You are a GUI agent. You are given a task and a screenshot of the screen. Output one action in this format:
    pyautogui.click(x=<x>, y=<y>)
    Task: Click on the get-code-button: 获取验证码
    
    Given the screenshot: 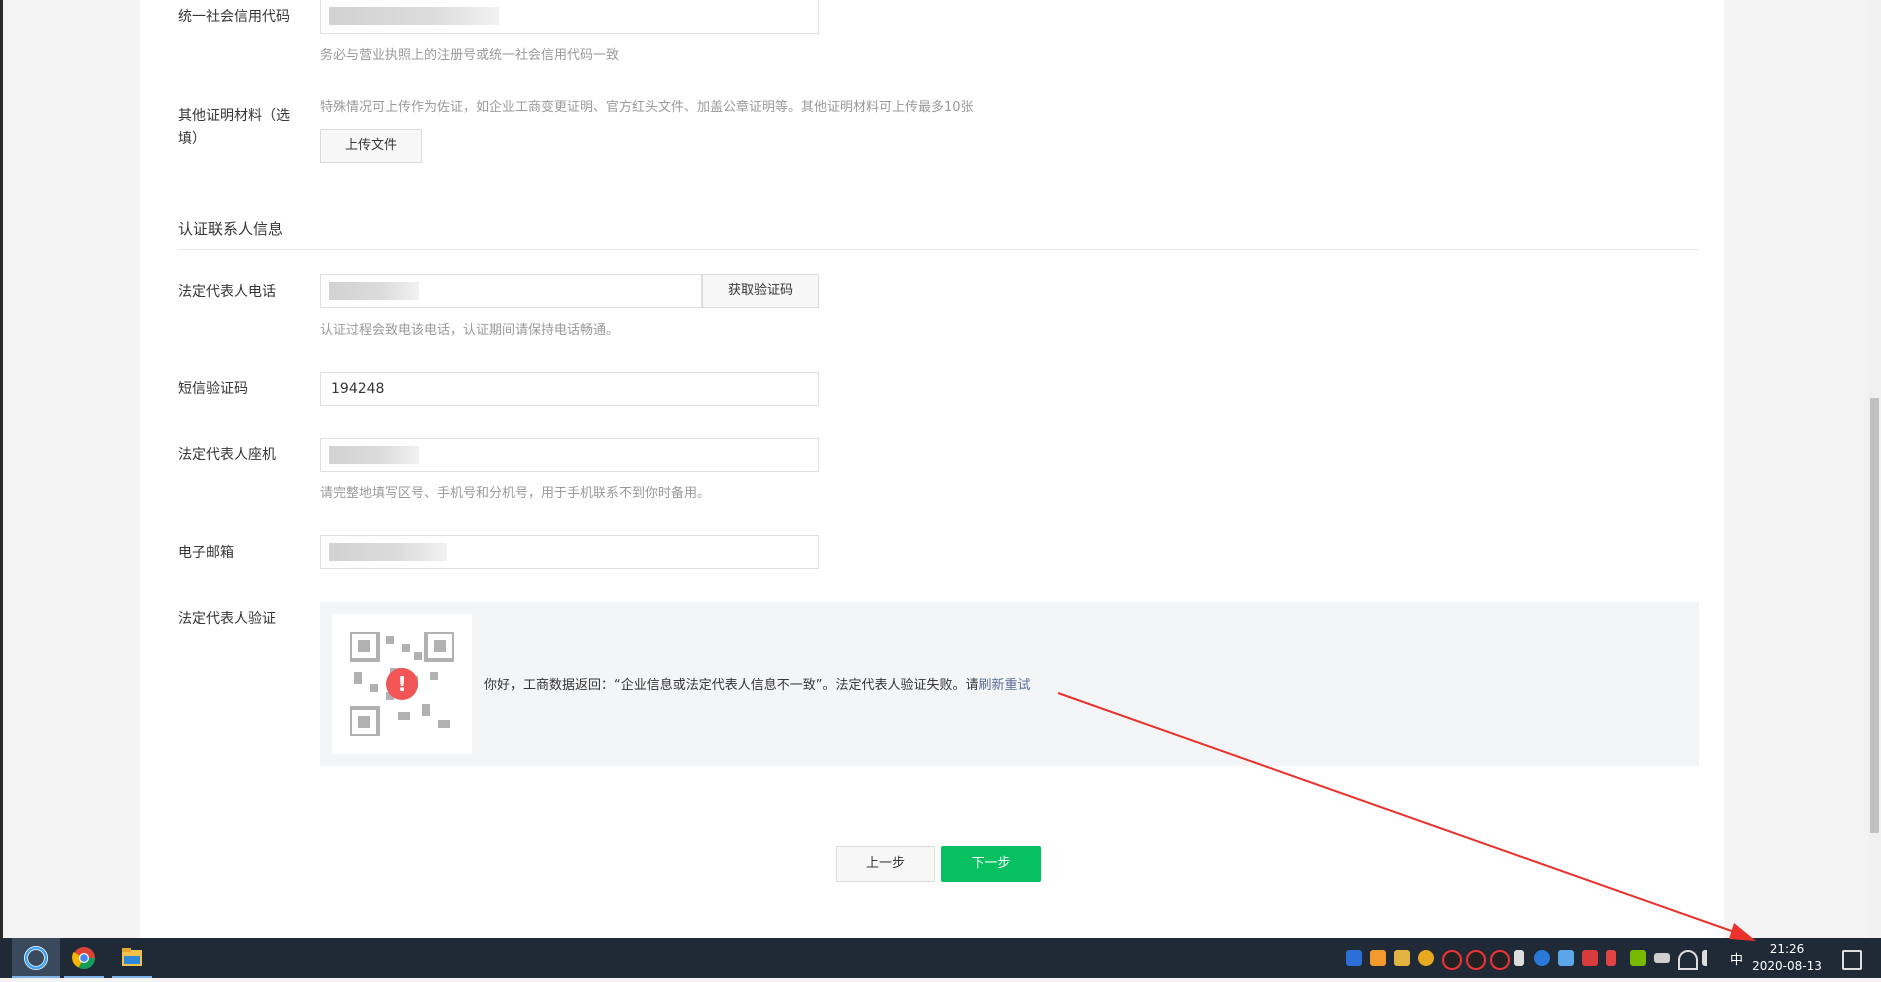 What is the action you would take?
    pyautogui.click(x=760, y=291)
    